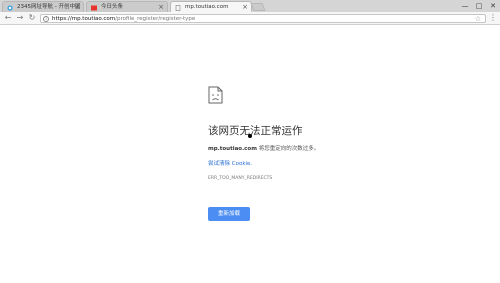 This screenshot has width=500, height=283. I want to click on forward-arrow-icon: →, so click(20, 18).